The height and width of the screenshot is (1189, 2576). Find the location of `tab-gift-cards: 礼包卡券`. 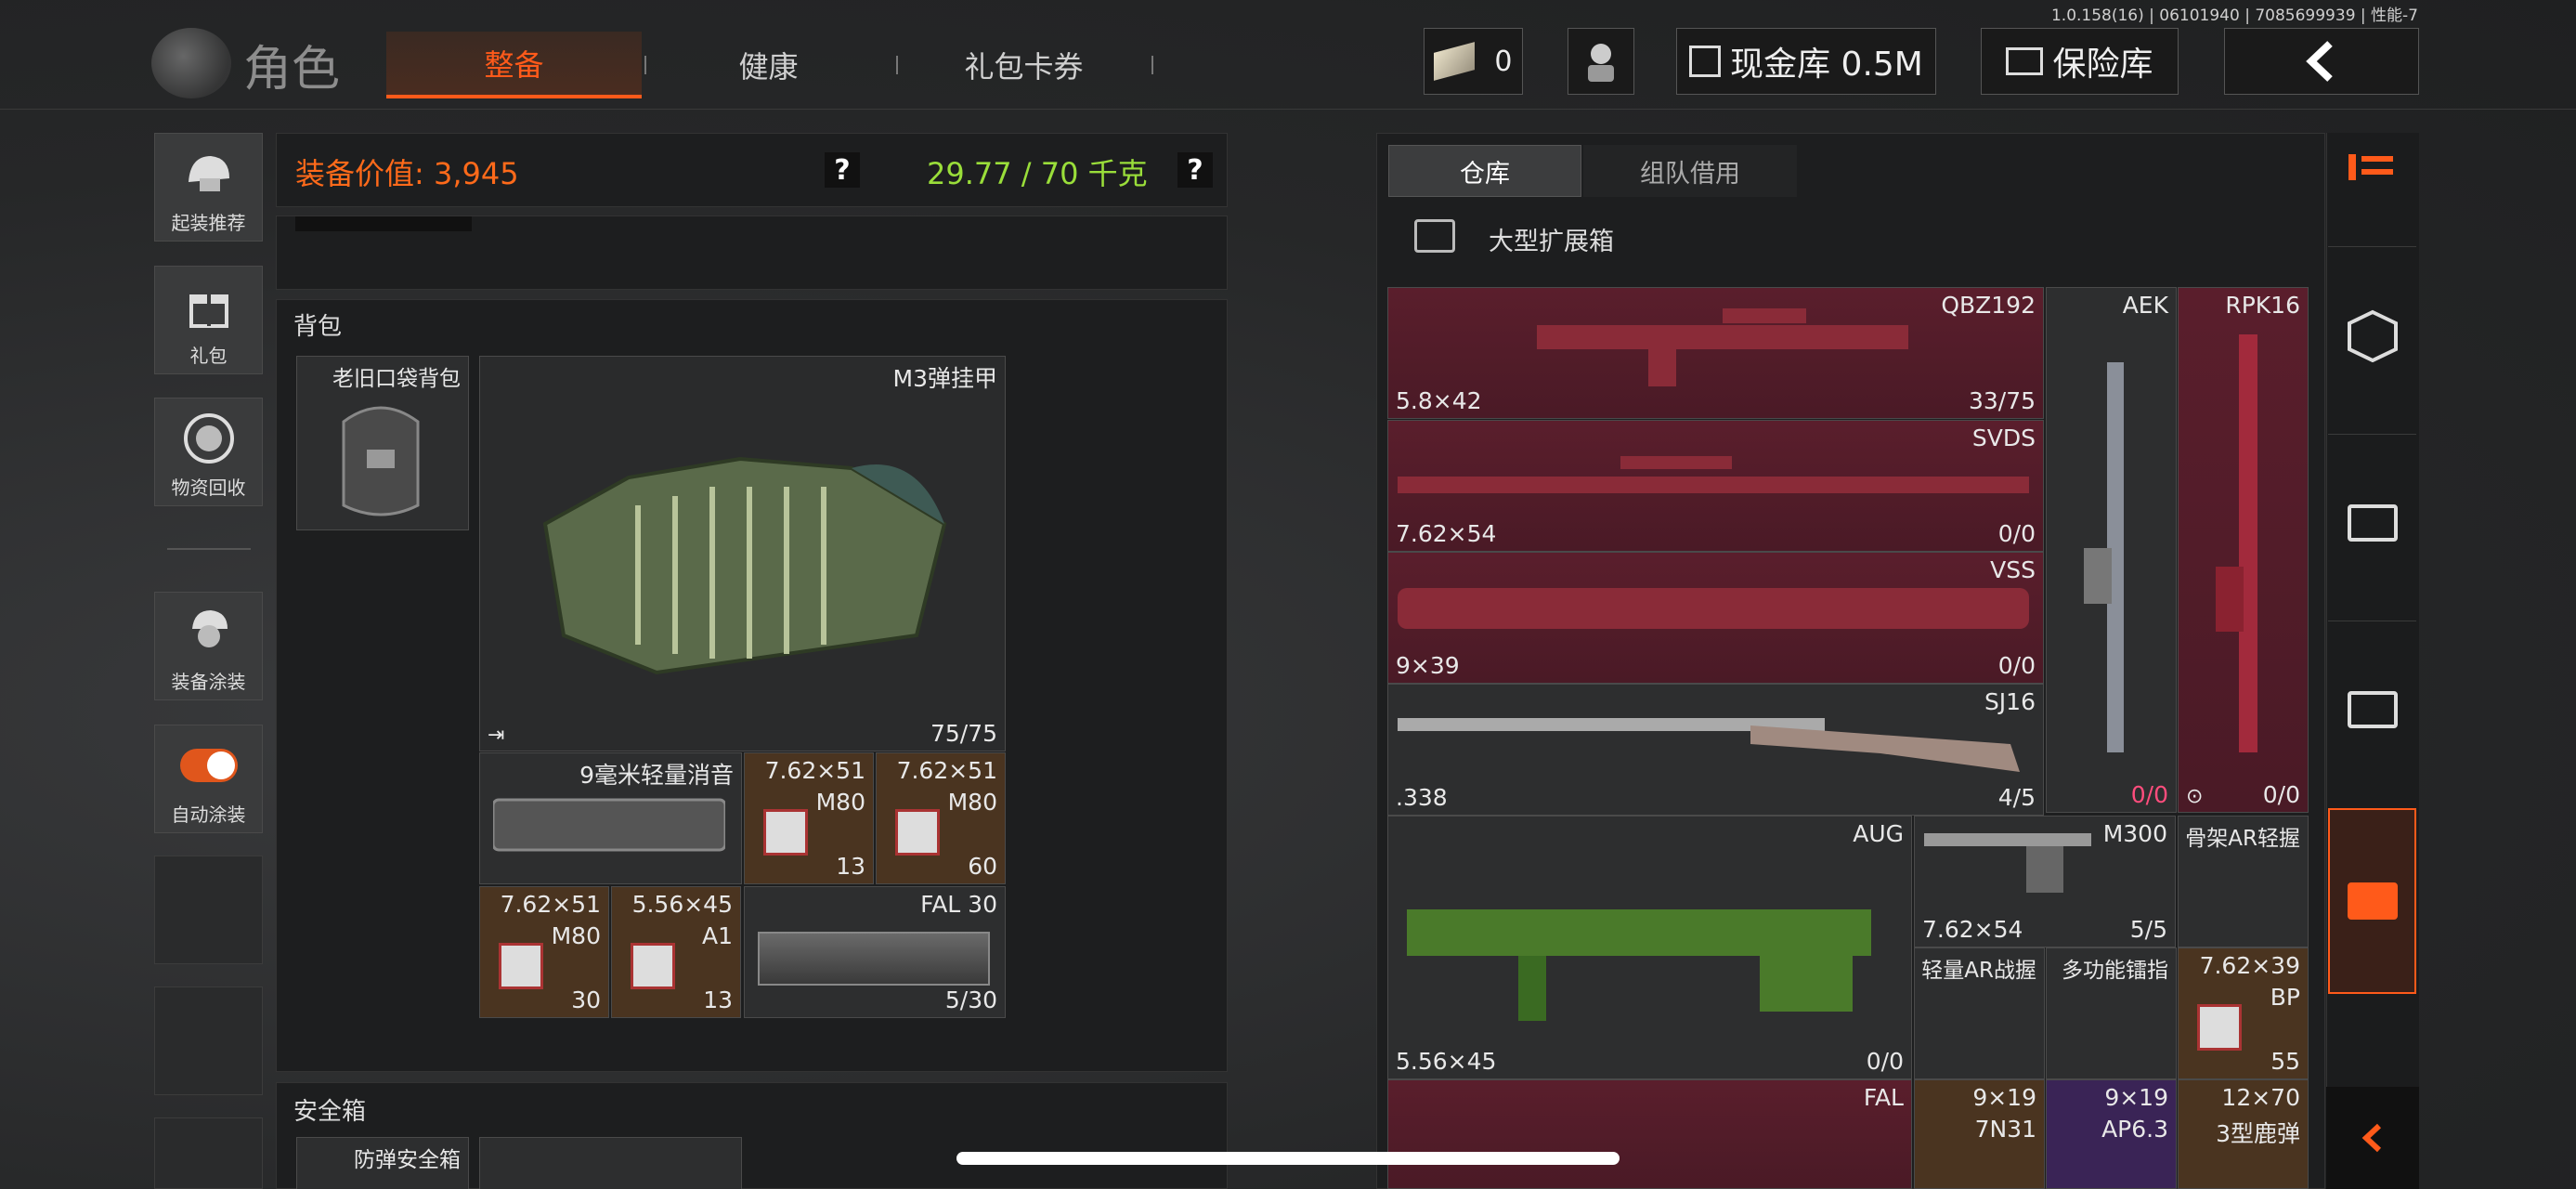

tab-gift-cards: 礼包卡券 is located at coordinates (1023, 65).